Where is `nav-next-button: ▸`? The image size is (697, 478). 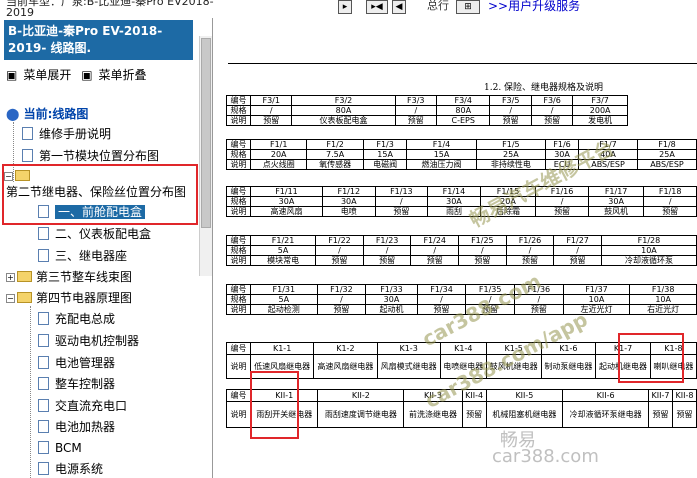
nav-next-button: ▸ is located at coordinates (345, 7).